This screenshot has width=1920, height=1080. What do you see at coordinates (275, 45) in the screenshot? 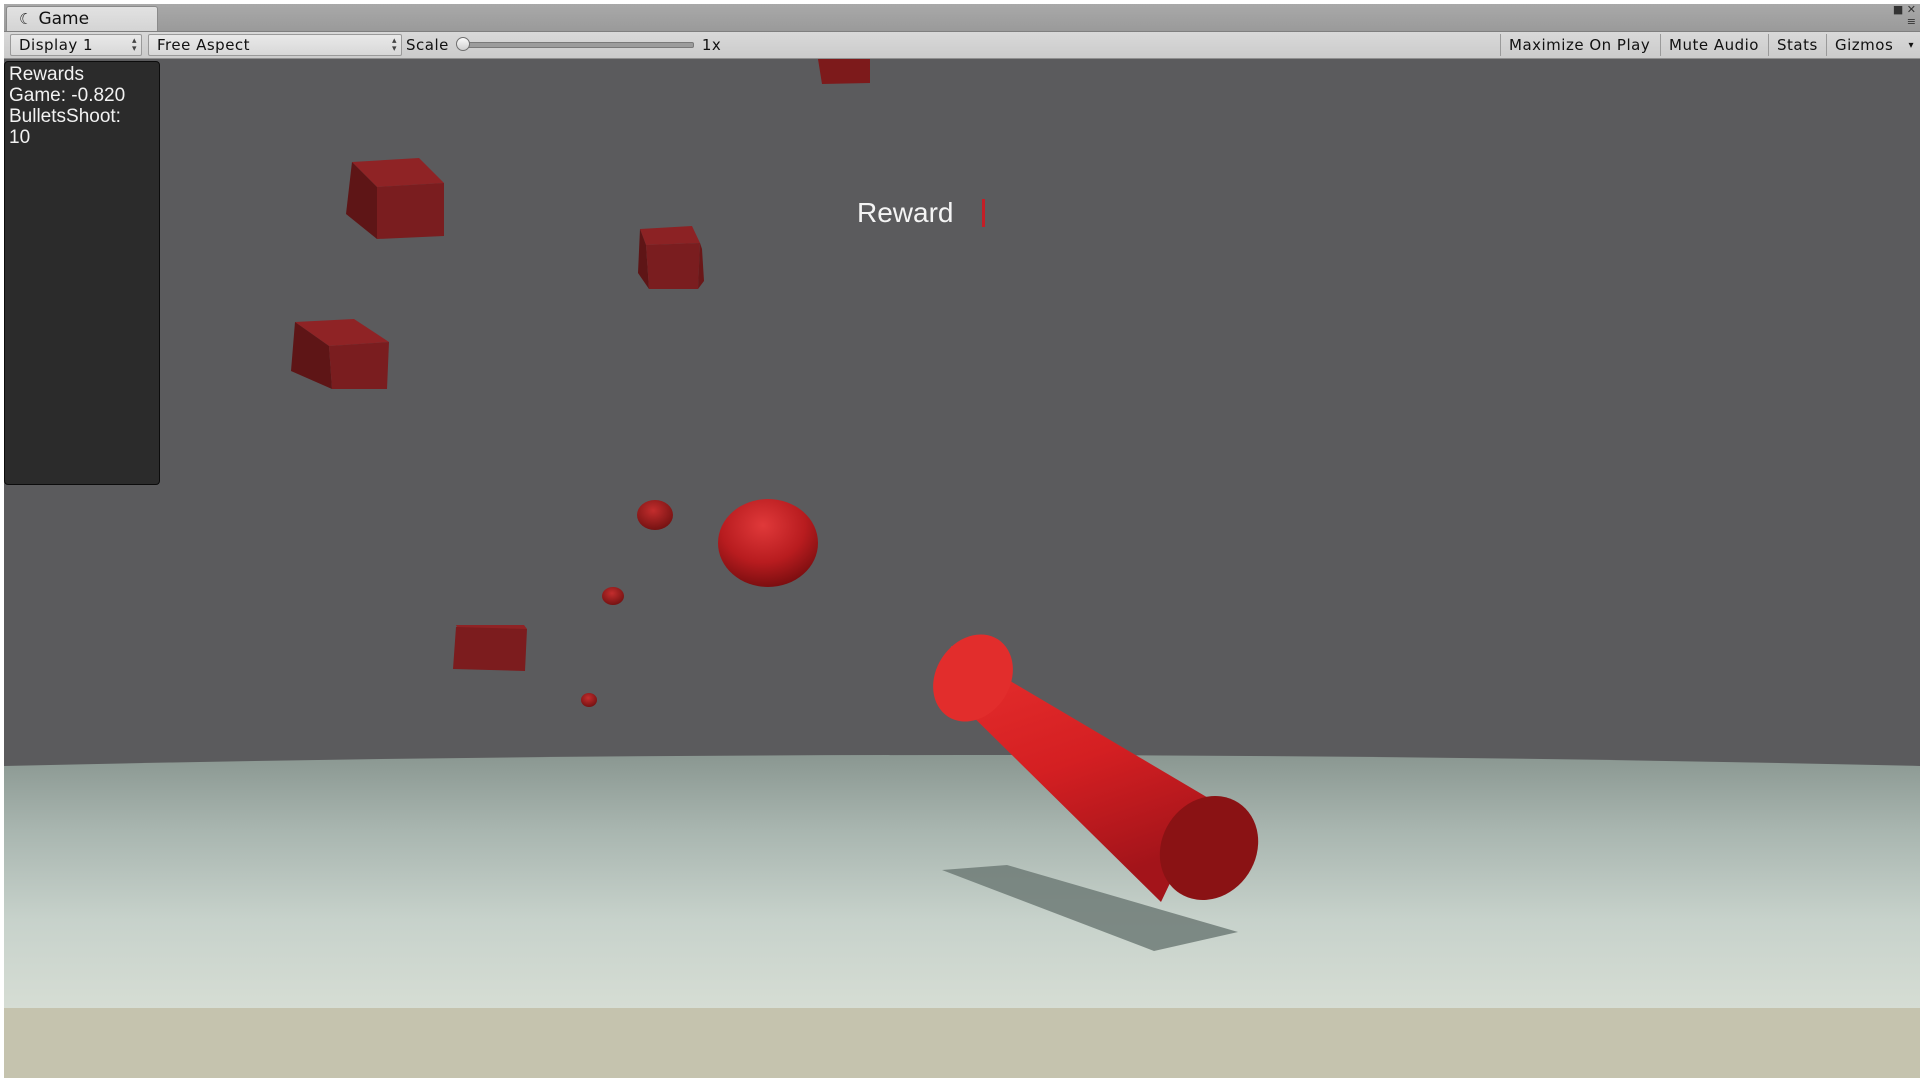
I see `aspect-dropdown: Free Aspect ▴ ▾` at bounding box center [275, 45].